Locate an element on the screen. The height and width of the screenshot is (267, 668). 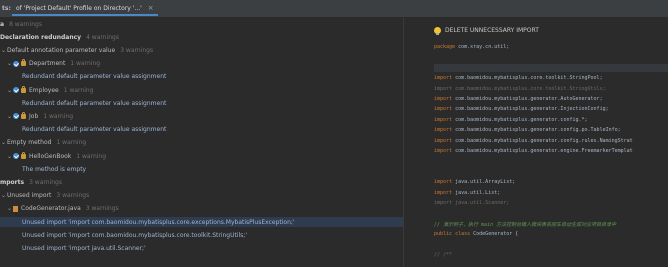
code-line: import java.util.ArrayList; is located at coordinates (474, 182).